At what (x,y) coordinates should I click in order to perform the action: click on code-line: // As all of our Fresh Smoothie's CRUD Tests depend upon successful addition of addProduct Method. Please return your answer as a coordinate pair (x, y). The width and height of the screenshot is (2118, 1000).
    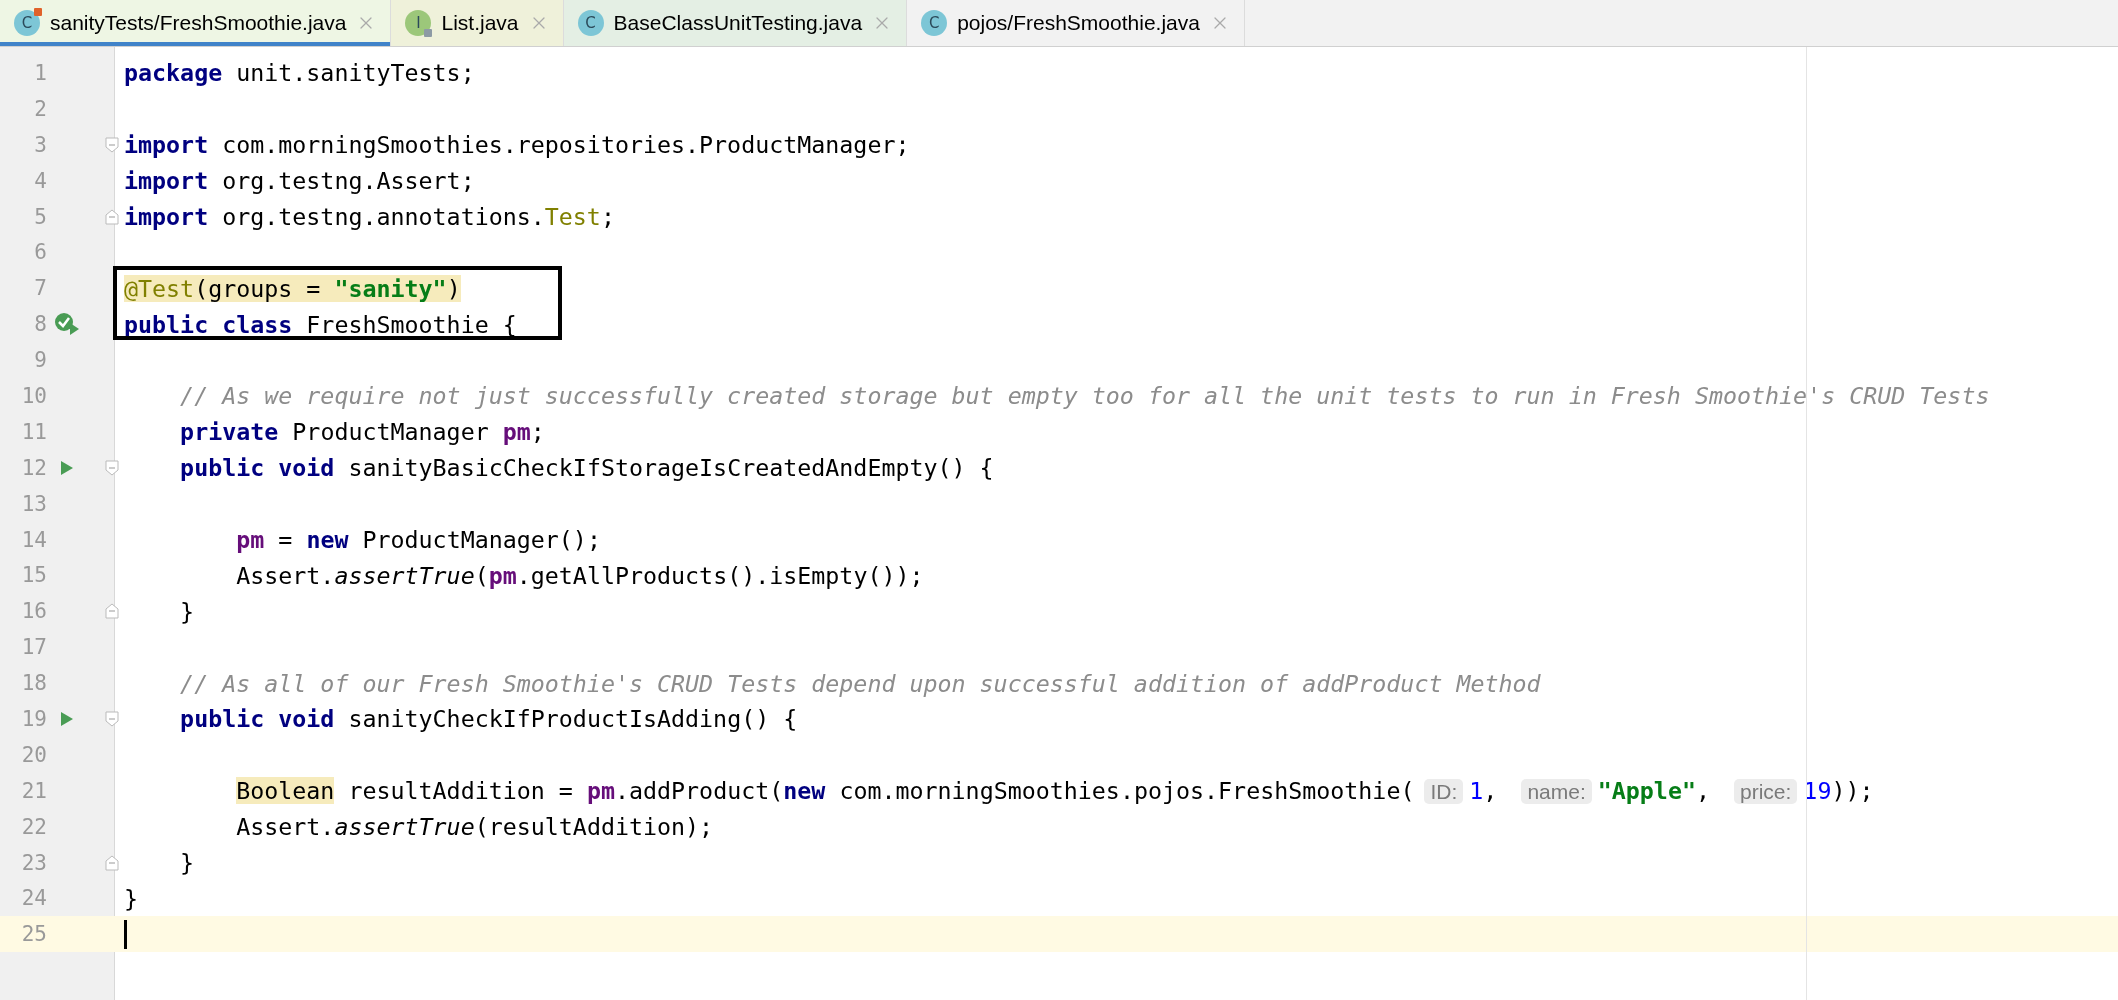
    Looking at the image, I should click on (860, 683).